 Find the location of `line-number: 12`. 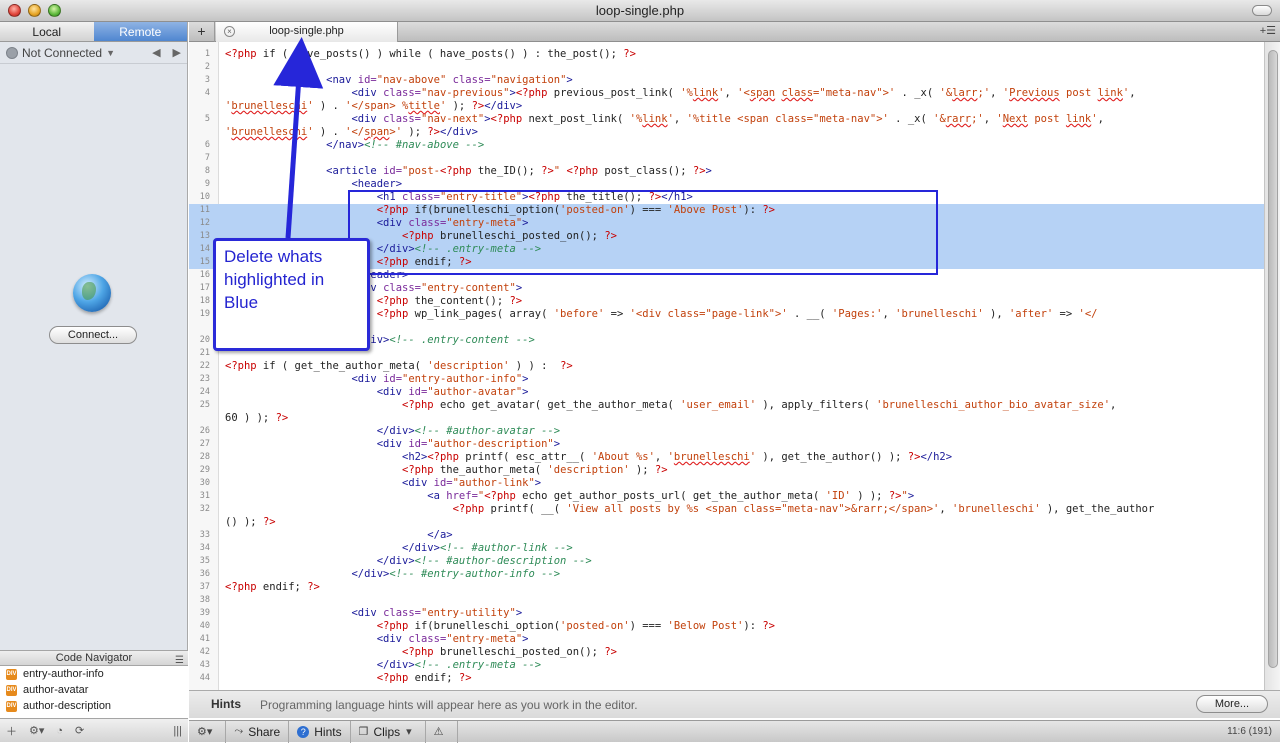

line-number: 12 is located at coordinates (204, 223).